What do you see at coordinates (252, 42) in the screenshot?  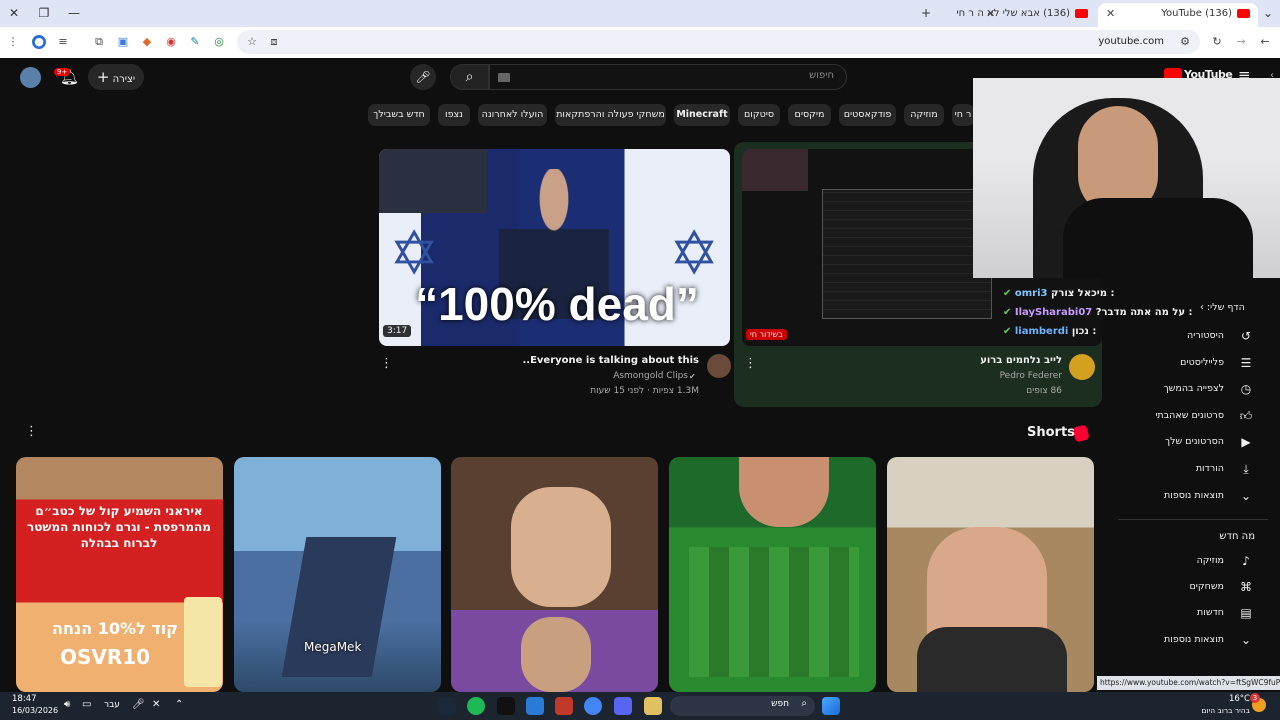 I see `bookmark-star-icon: ☆` at bounding box center [252, 42].